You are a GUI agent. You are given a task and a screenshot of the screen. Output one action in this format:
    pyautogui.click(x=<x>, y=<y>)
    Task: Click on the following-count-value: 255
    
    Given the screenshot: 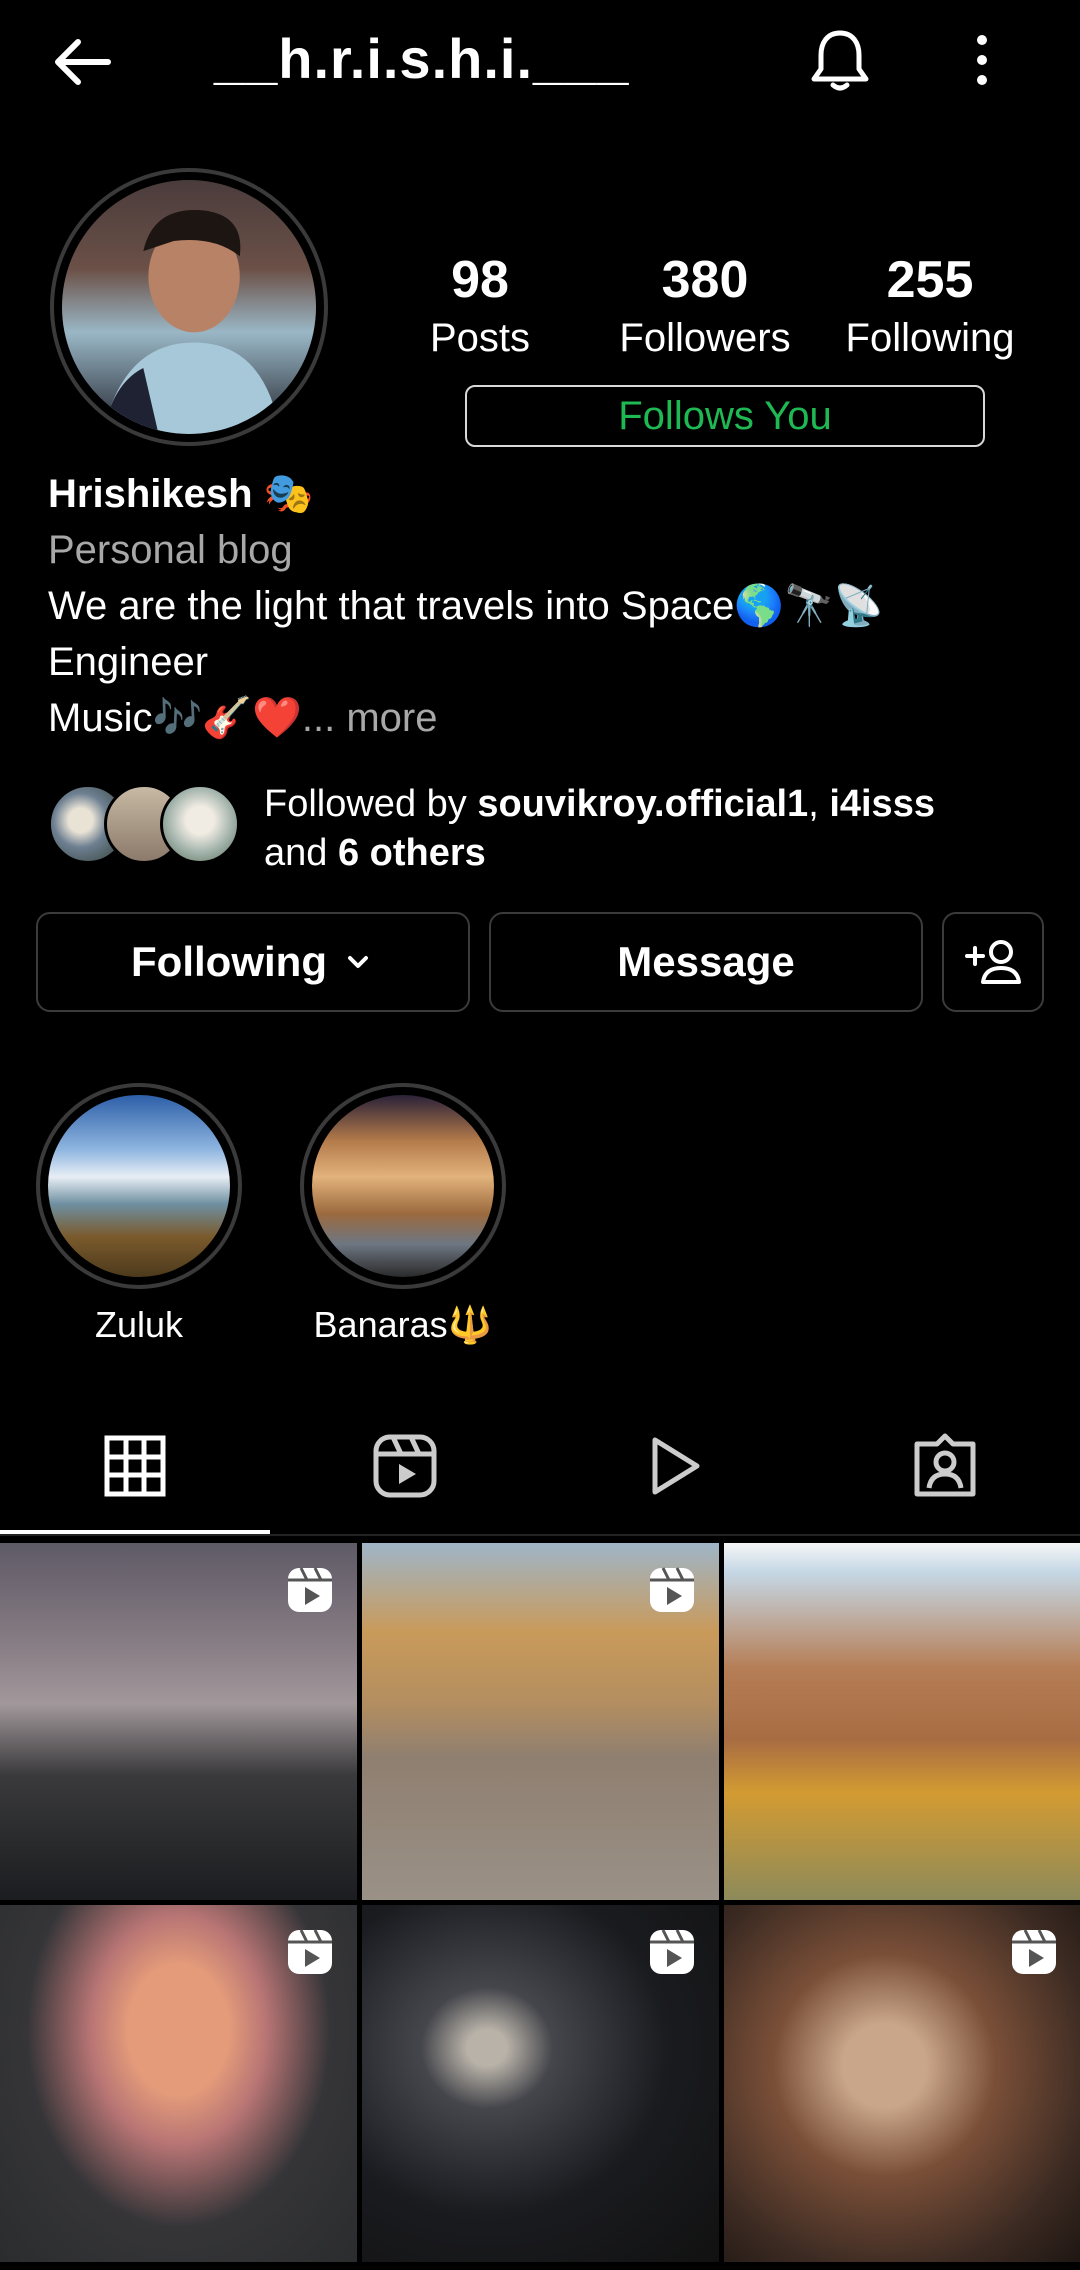 What is the action you would take?
    pyautogui.click(x=930, y=280)
    